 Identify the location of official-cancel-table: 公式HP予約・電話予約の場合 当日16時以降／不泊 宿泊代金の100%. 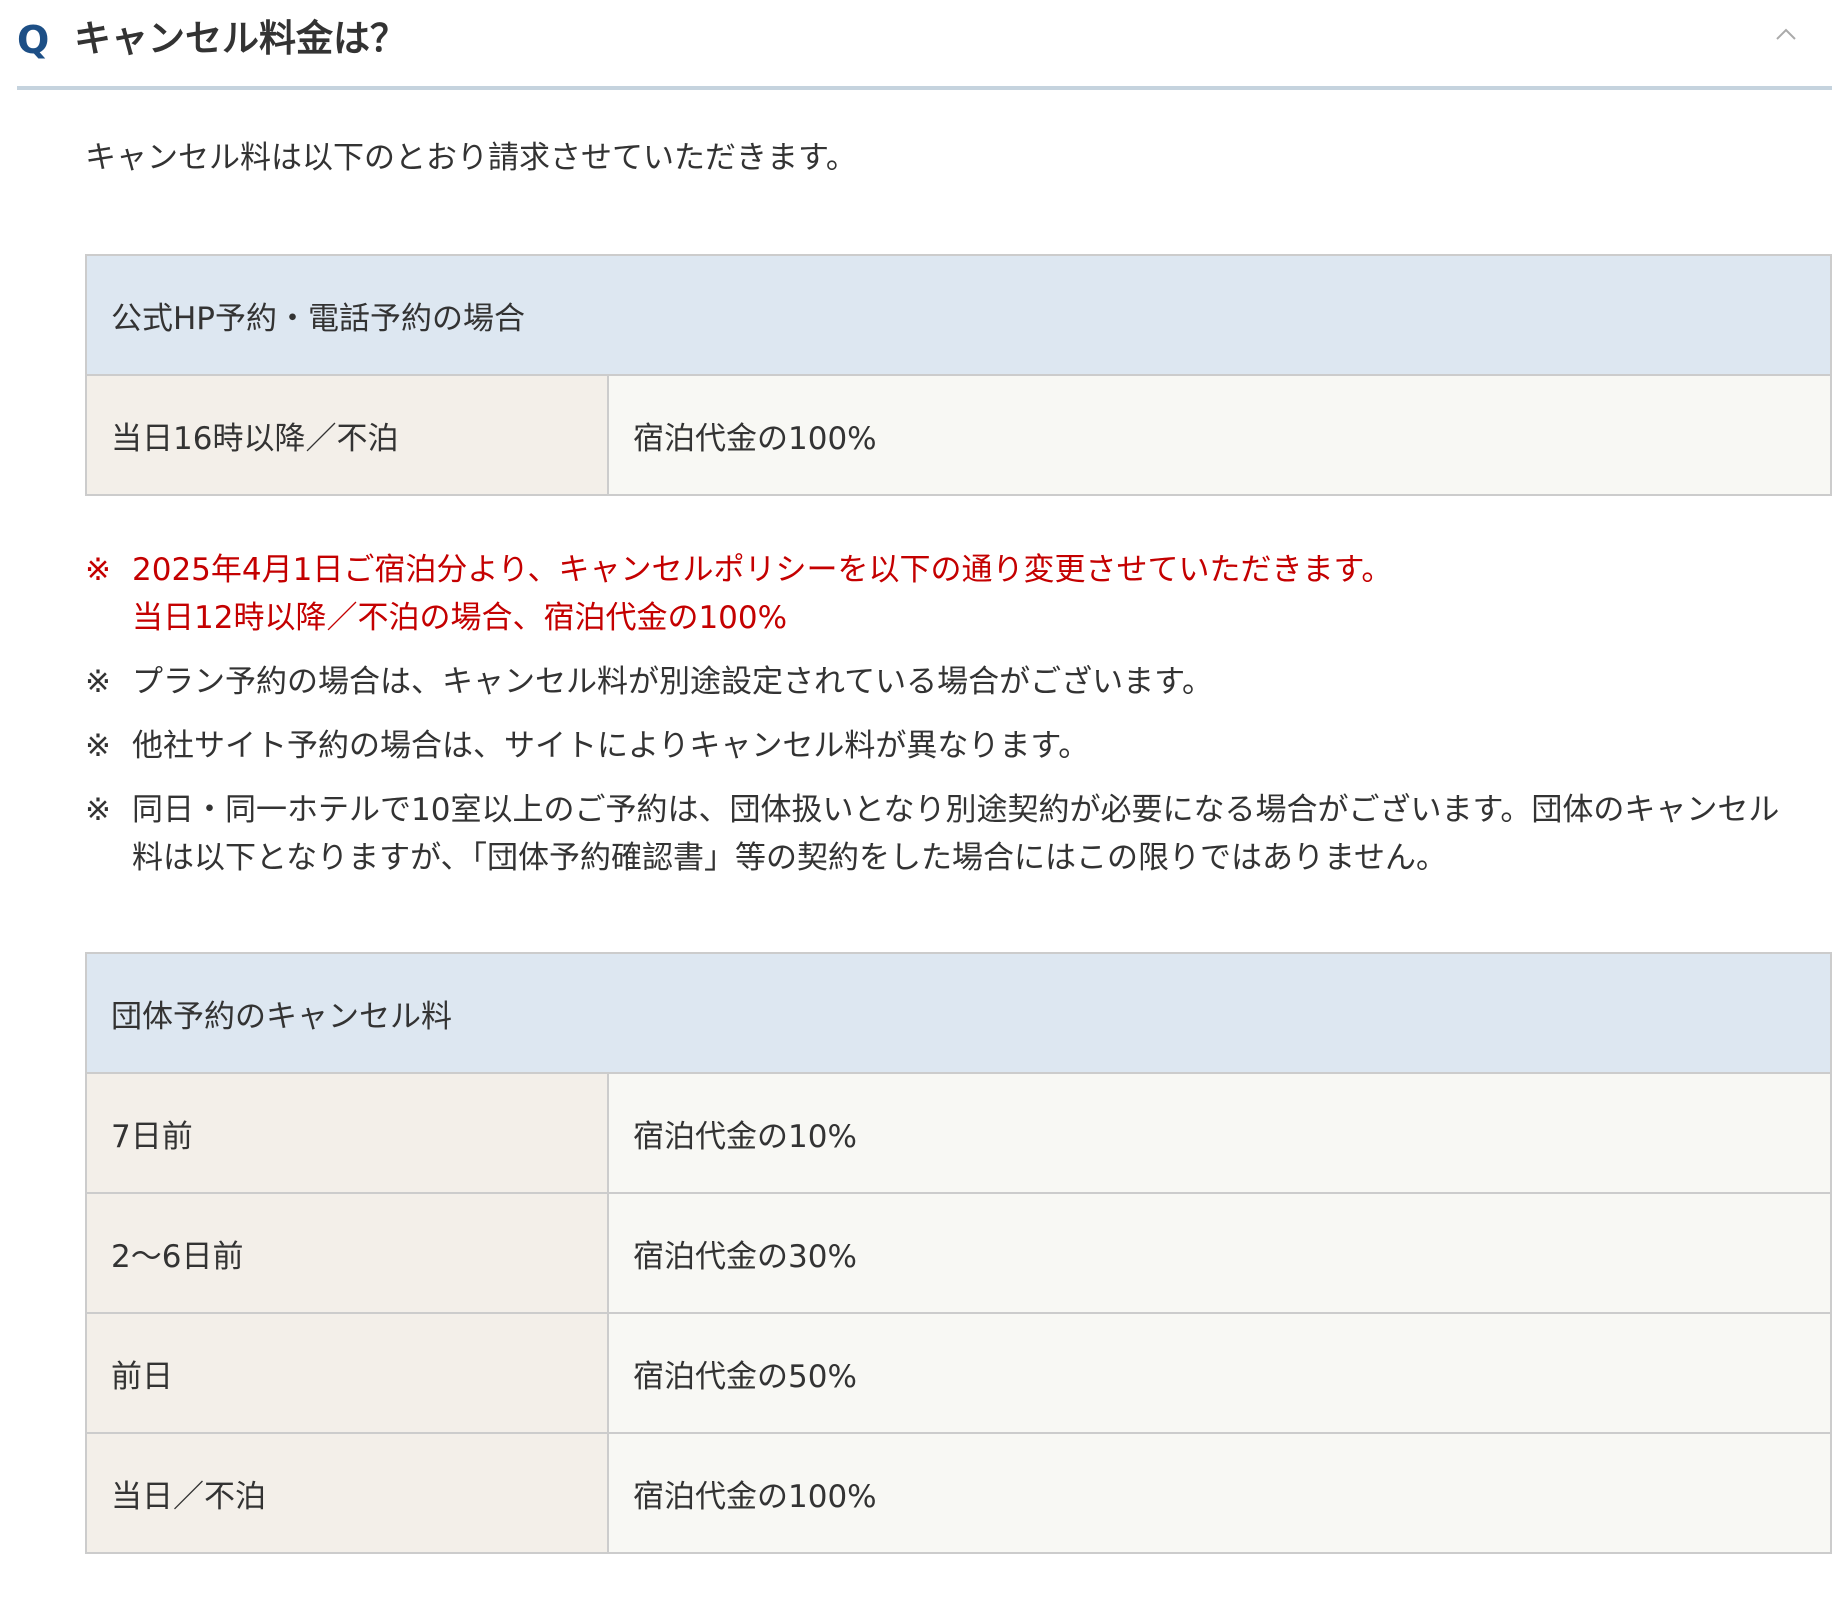
(958, 375).